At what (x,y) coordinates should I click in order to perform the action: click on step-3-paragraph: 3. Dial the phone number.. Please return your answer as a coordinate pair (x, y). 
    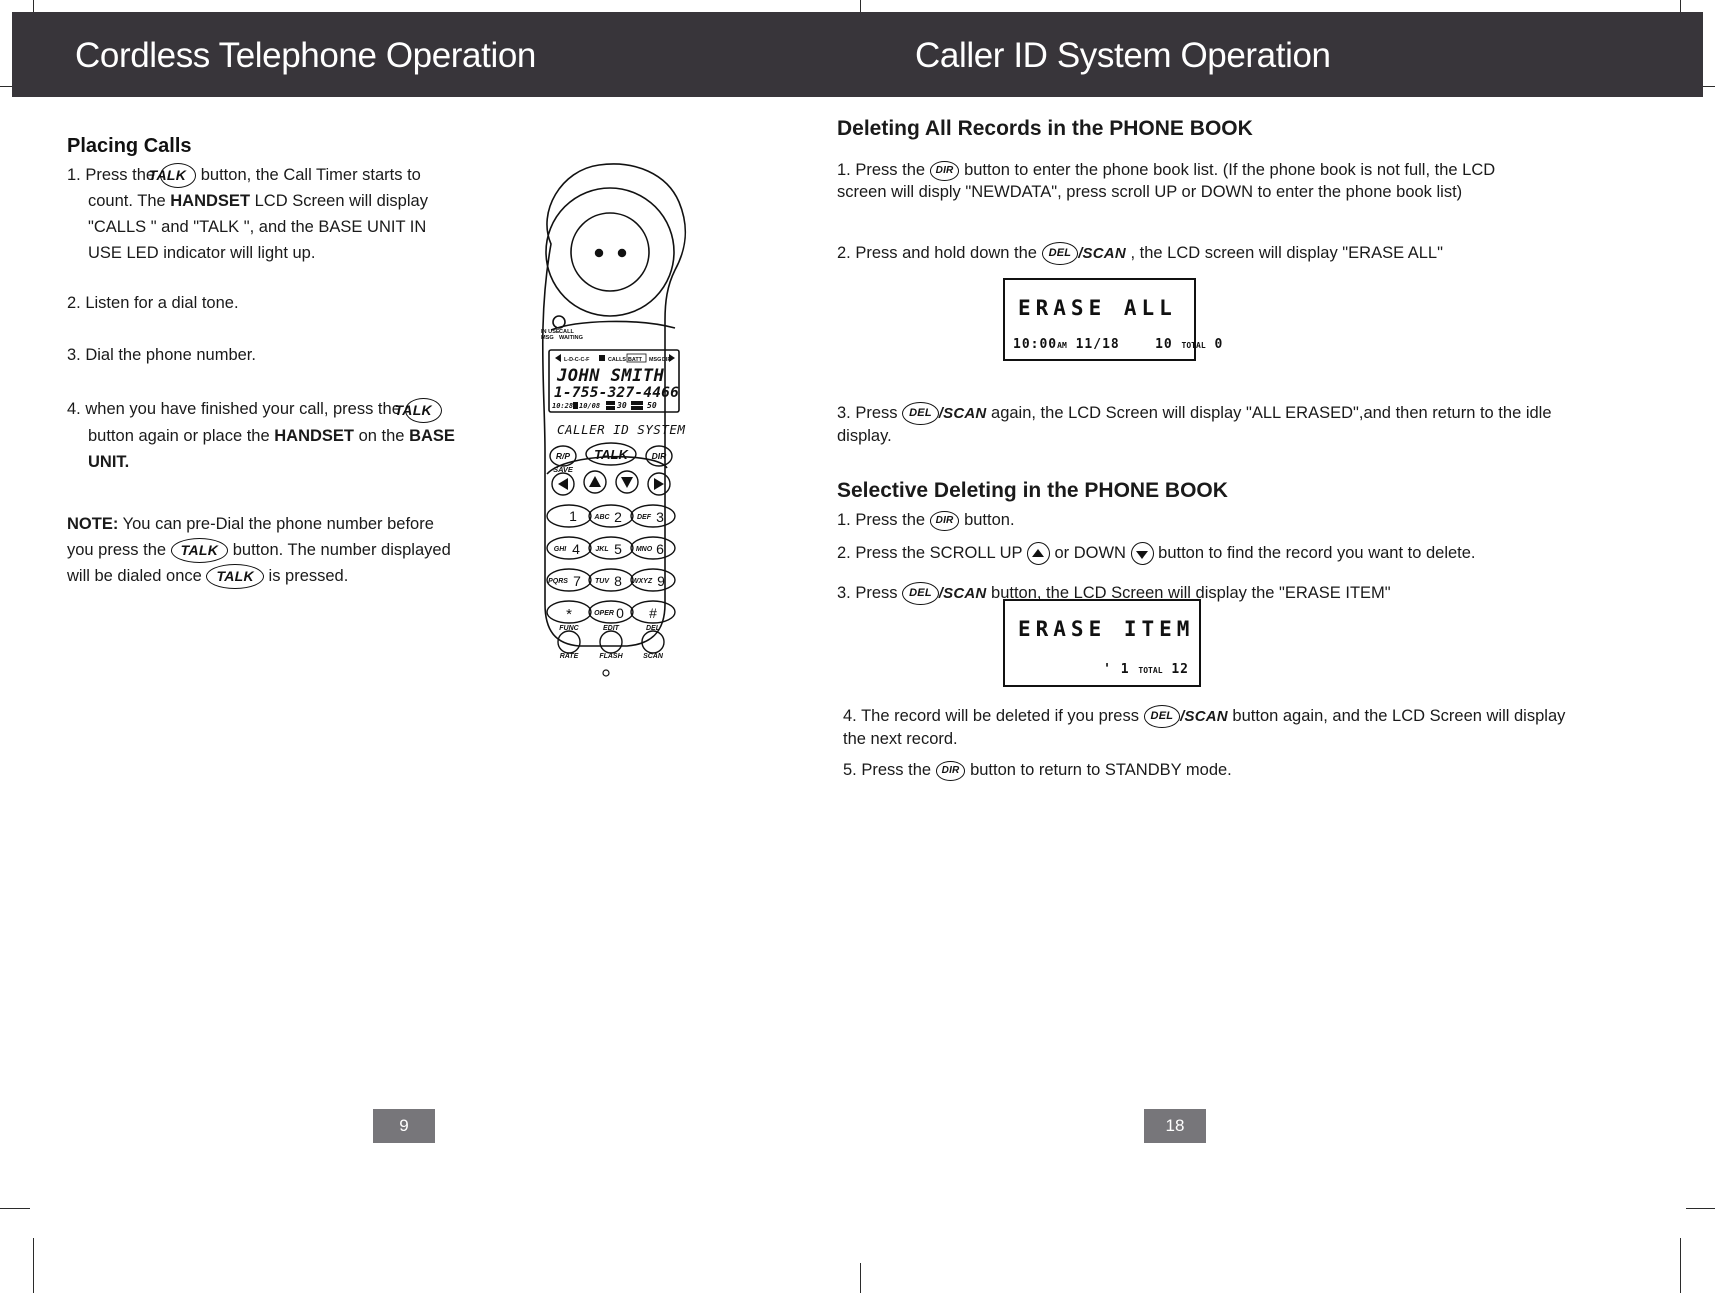
    Looking at the image, I should click on (161, 355).